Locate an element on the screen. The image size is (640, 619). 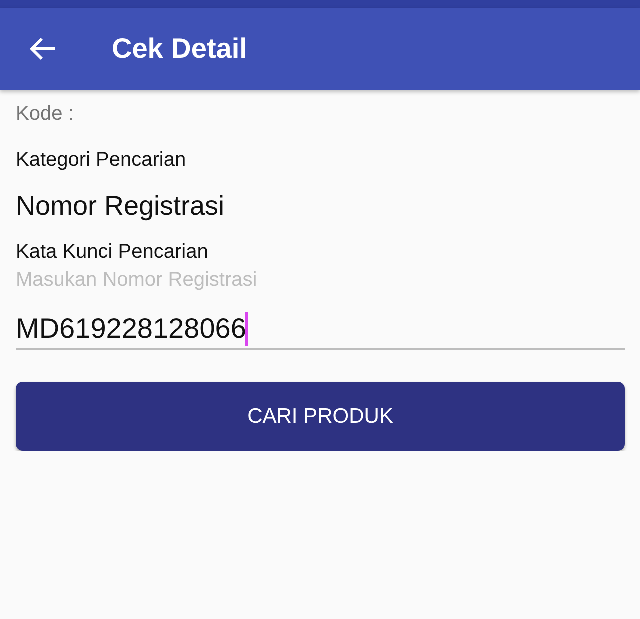
category-label: Kategori Pencarian is located at coordinates (102, 160).